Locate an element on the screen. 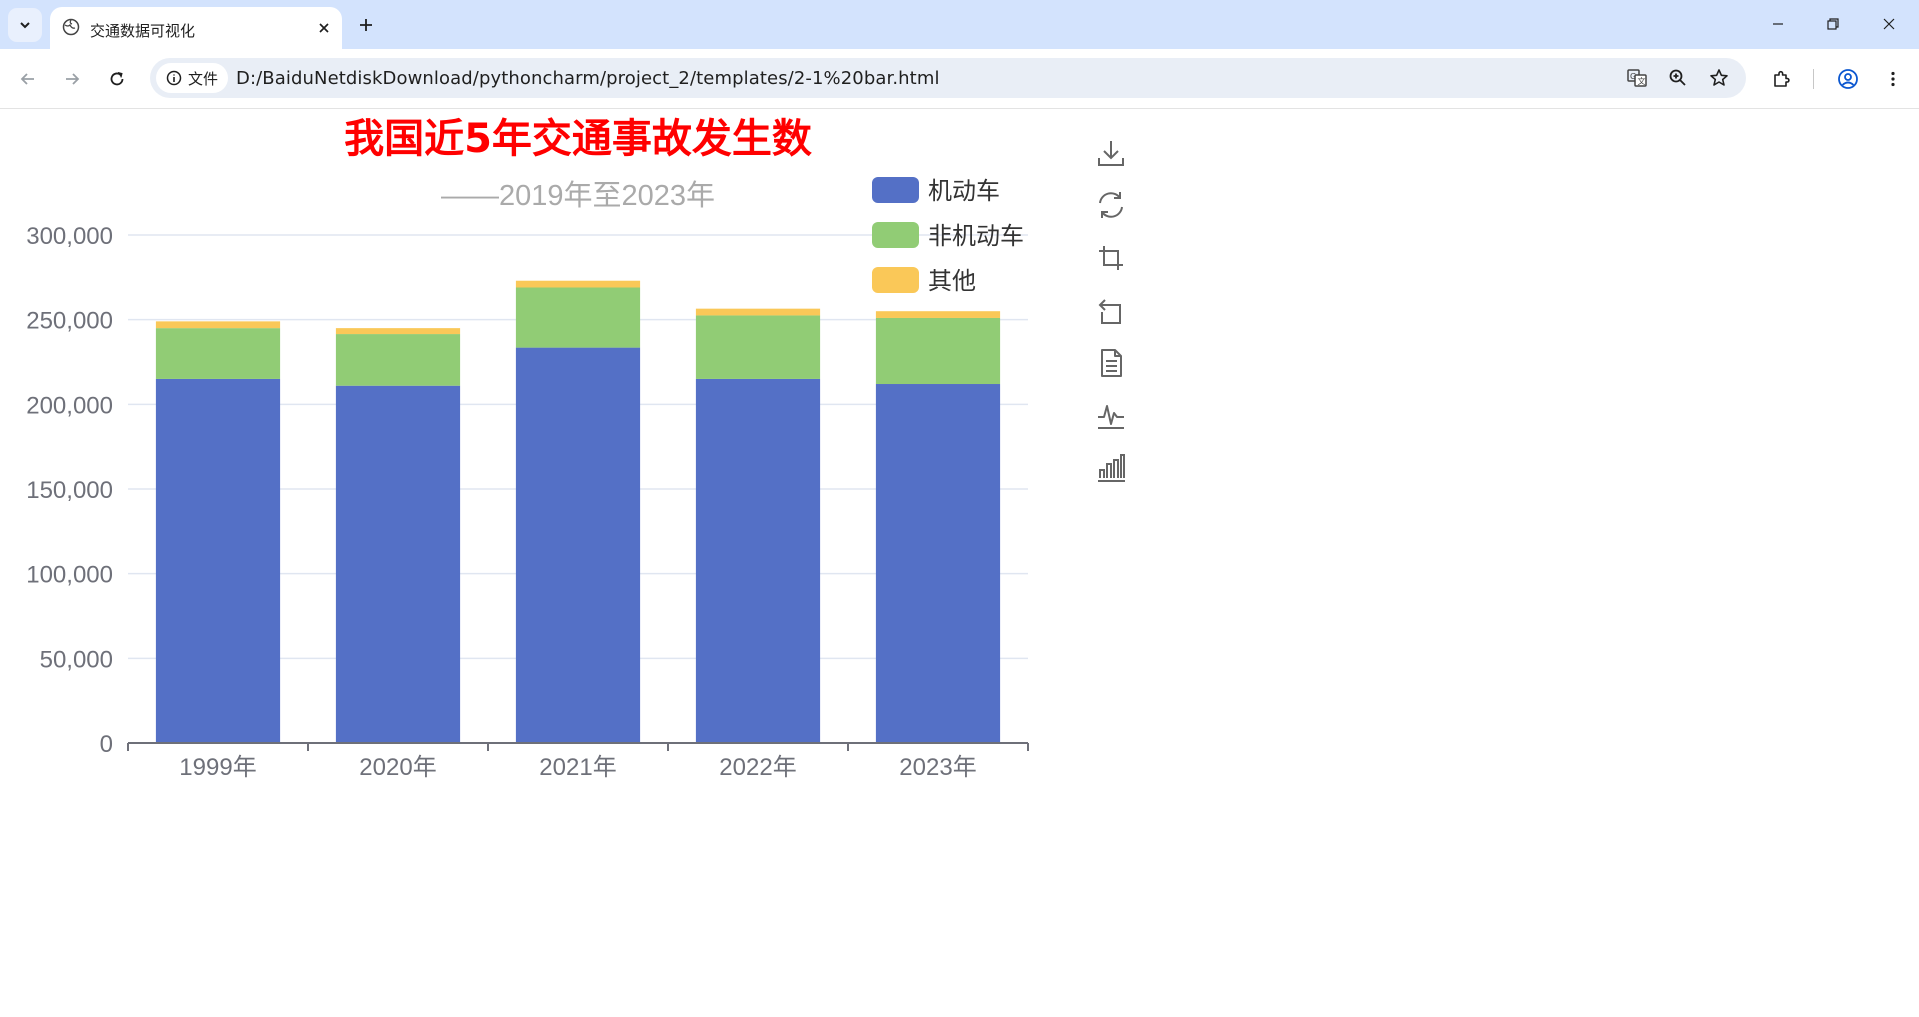 The image size is (1919, 1017). bookmark-button is located at coordinates (1719, 78).